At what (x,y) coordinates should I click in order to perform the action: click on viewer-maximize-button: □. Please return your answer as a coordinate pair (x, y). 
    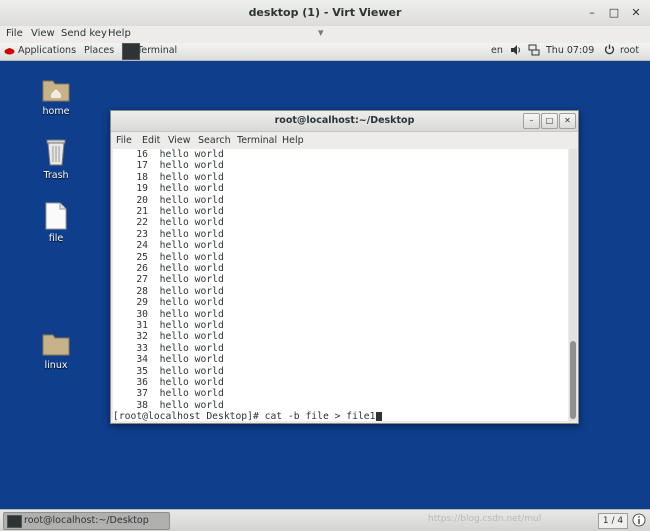
    Looking at the image, I should click on (614, 13).